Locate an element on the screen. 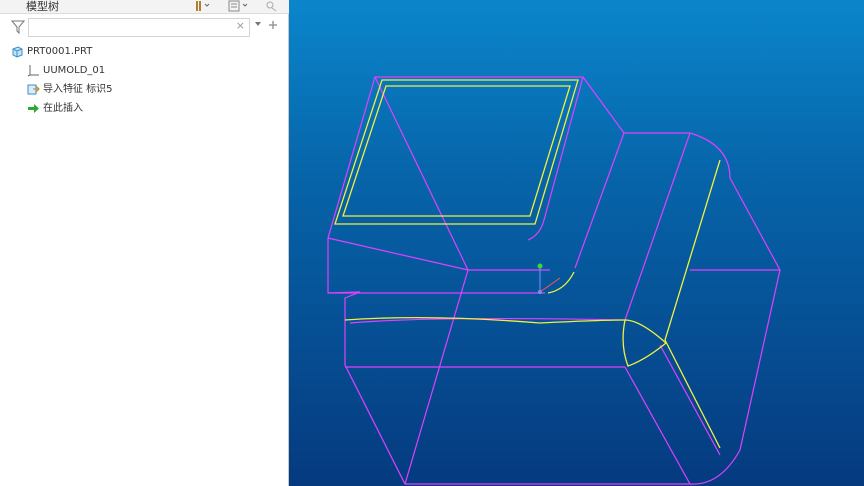 The height and width of the screenshot is (486, 864). tree-filter-settings-icon is located at coordinates (271, 7).